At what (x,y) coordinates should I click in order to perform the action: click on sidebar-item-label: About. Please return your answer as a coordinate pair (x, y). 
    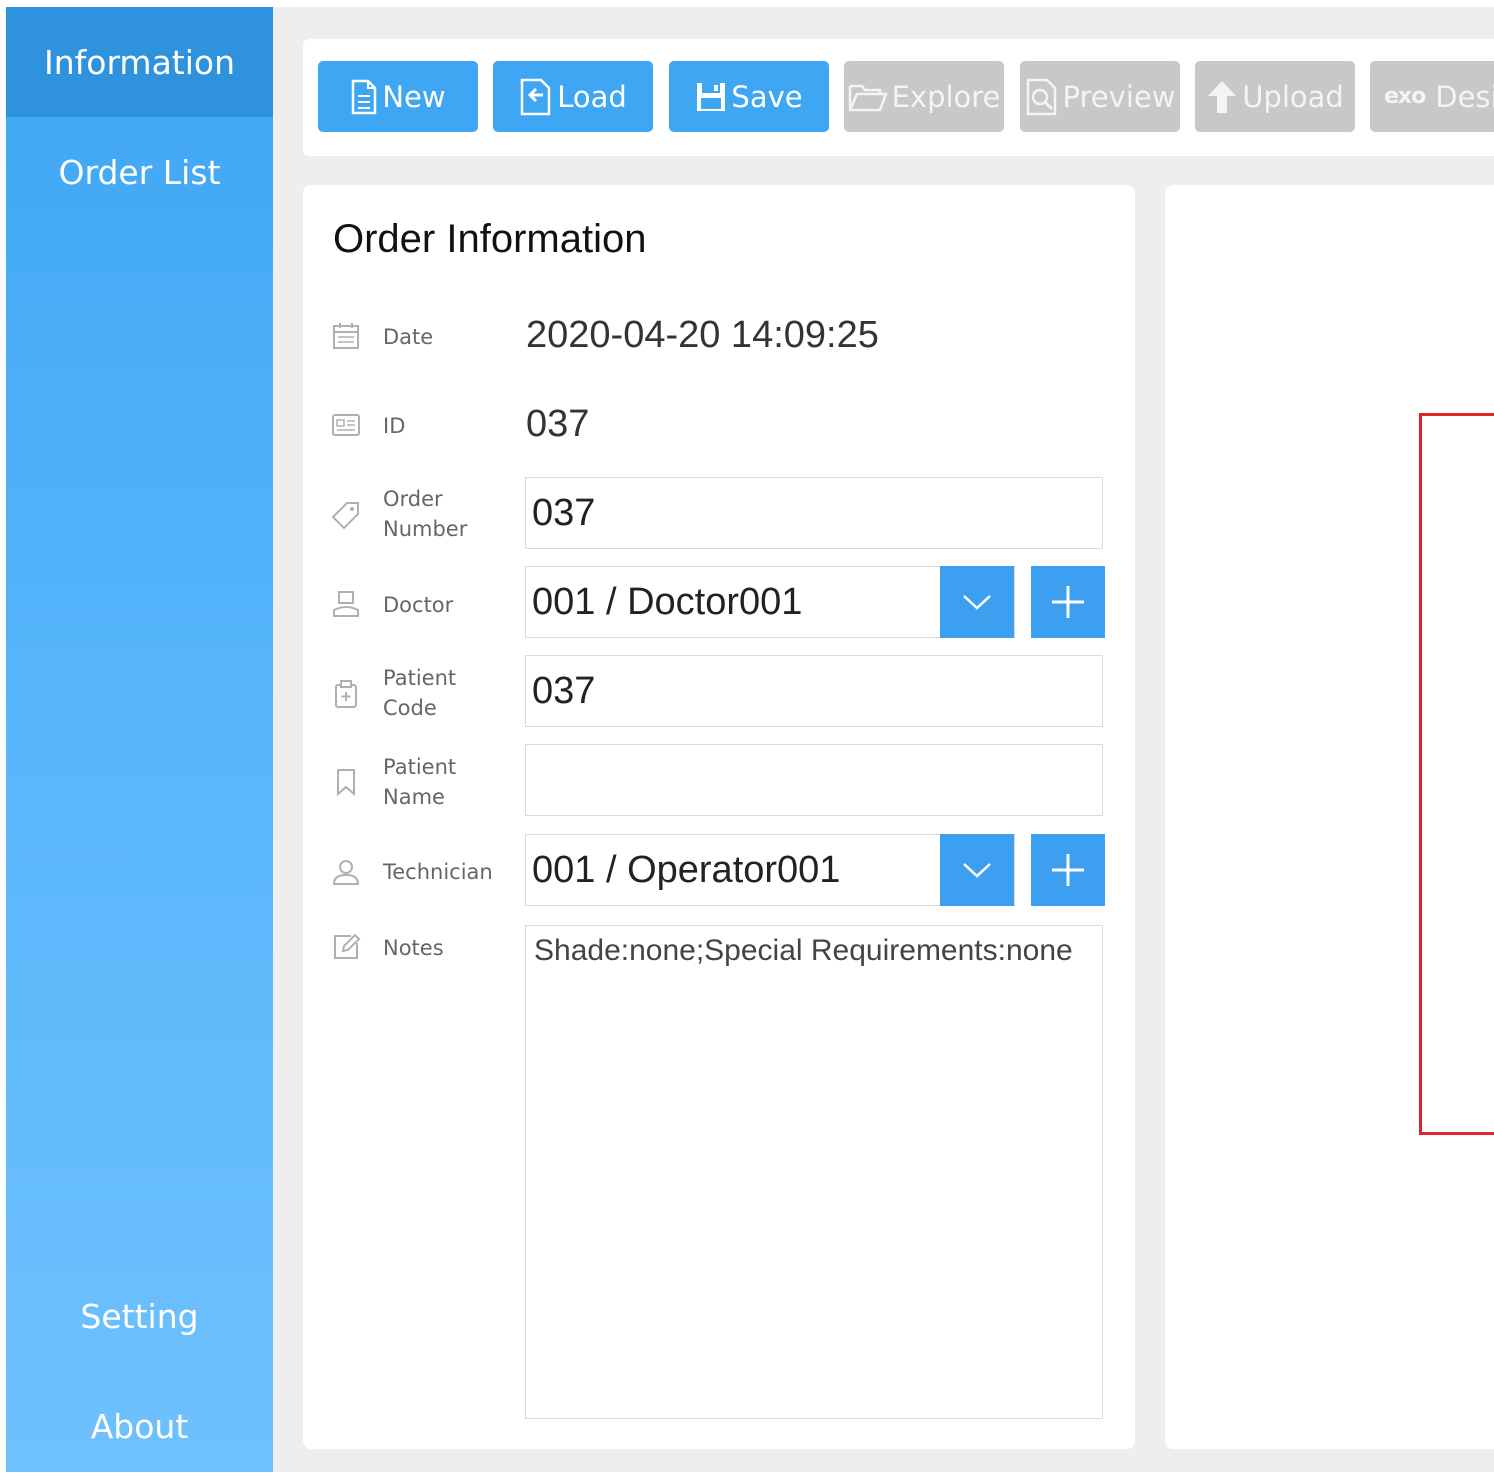
    Looking at the image, I should click on (139, 1426).